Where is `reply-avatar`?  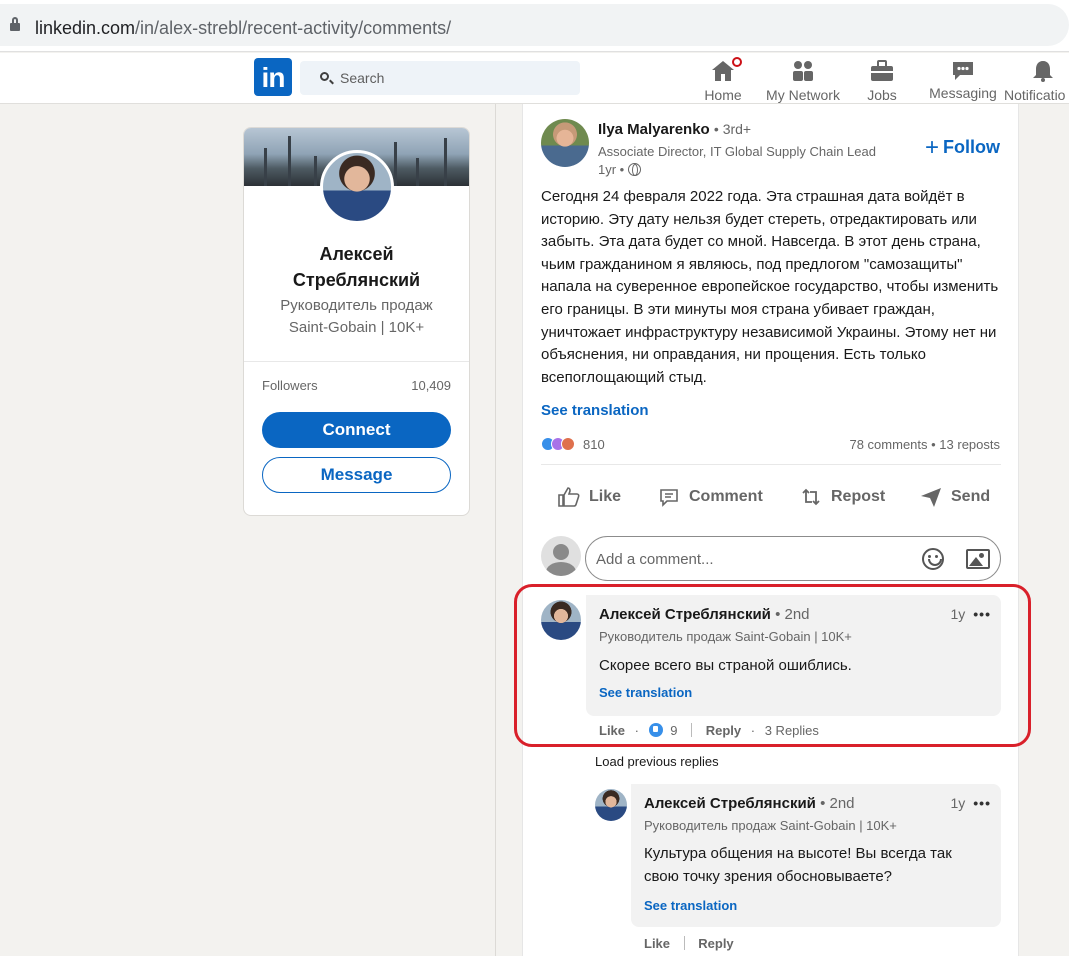
reply-avatar is located at coordinates (611, 805).